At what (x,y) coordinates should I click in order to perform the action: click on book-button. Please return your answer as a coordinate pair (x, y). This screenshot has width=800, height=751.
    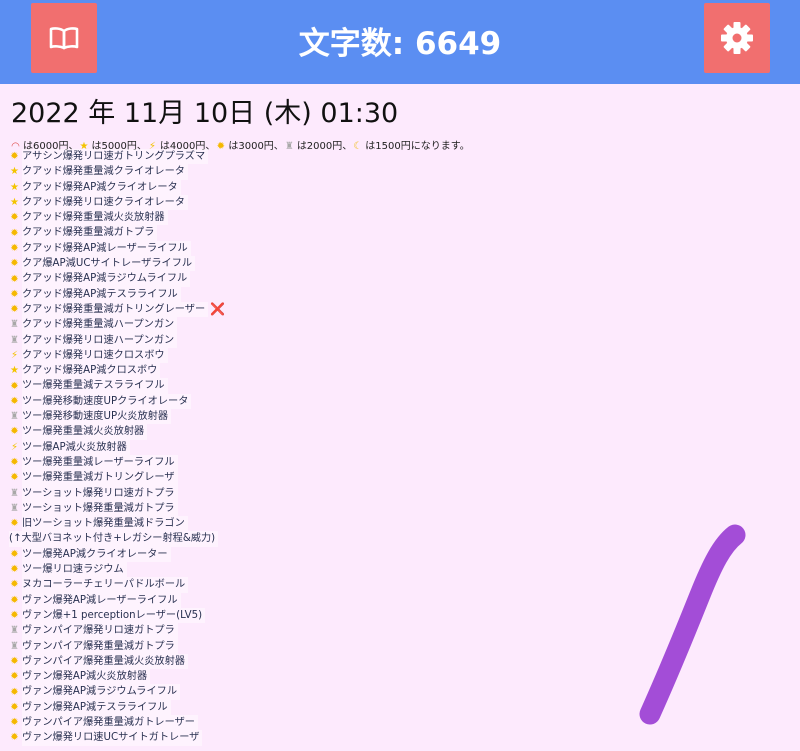
    Looking at the image, I should click on (64, 38).